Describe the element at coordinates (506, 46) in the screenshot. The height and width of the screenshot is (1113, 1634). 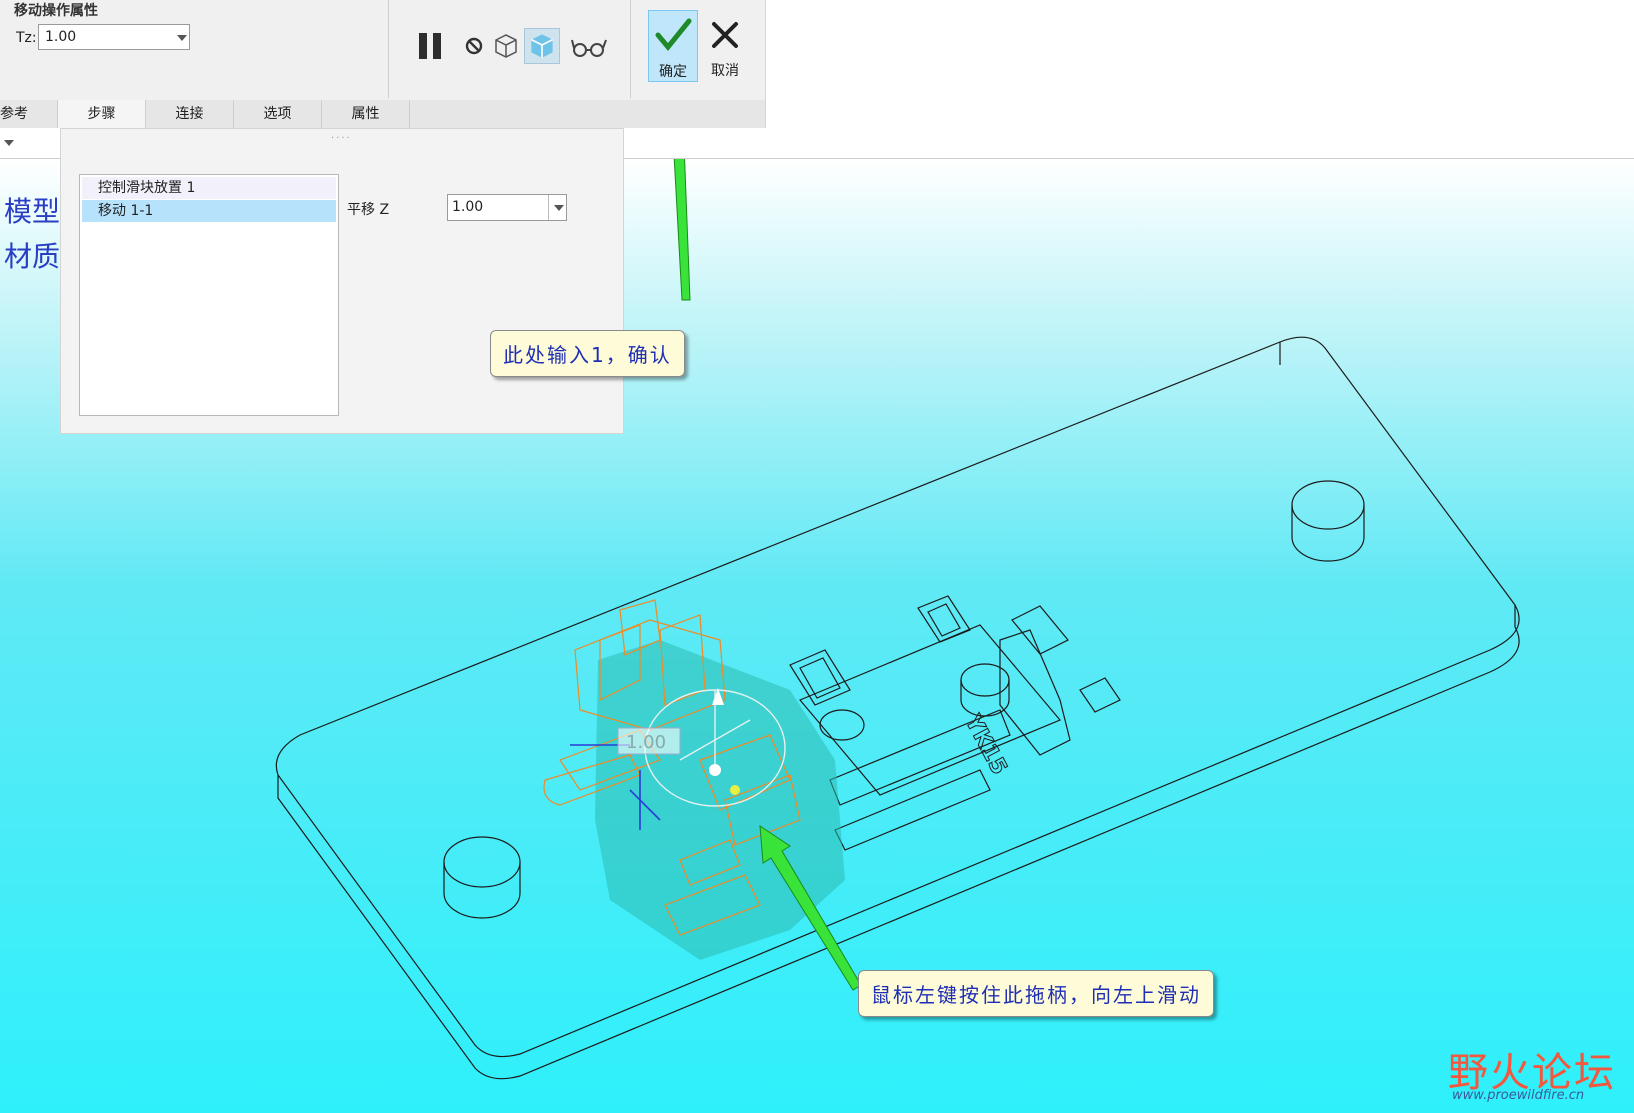
I see `wireframe-preview-icon` at that location.